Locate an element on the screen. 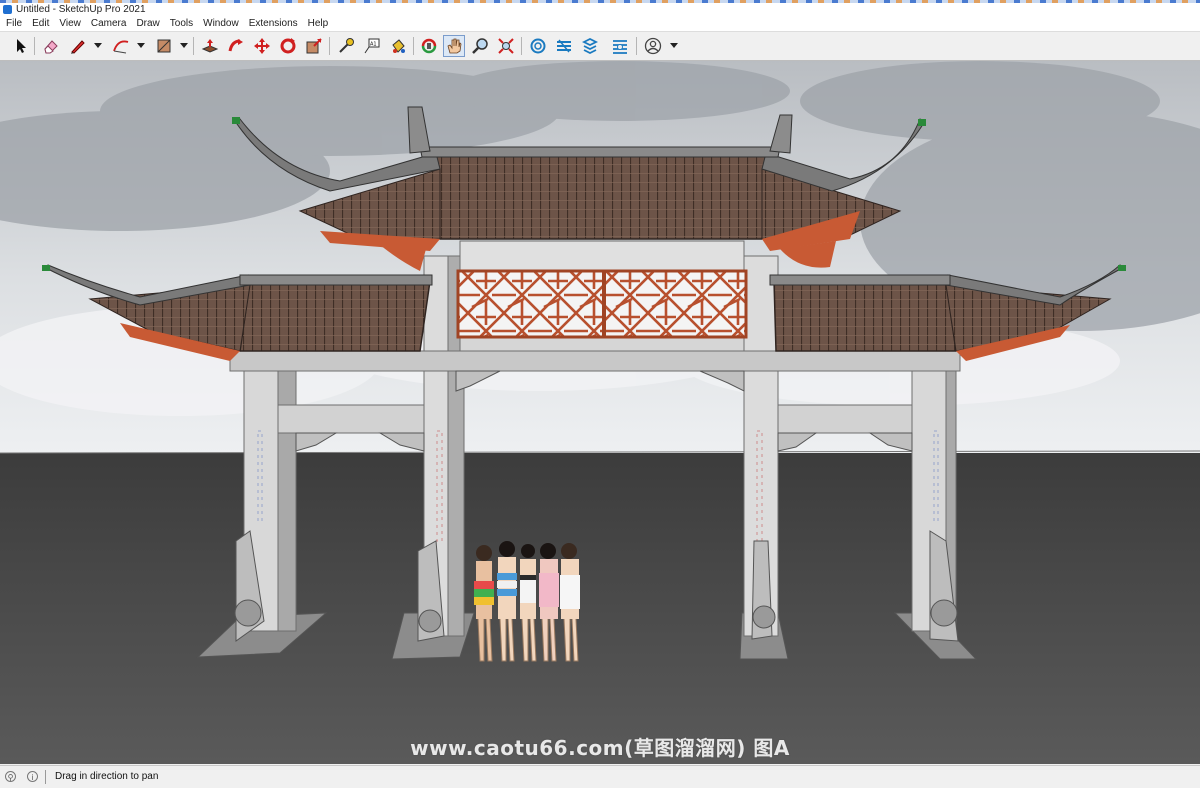 This screenshot has width=1200, height=788. rotate-tool-button is located at coordinates (288, 46).